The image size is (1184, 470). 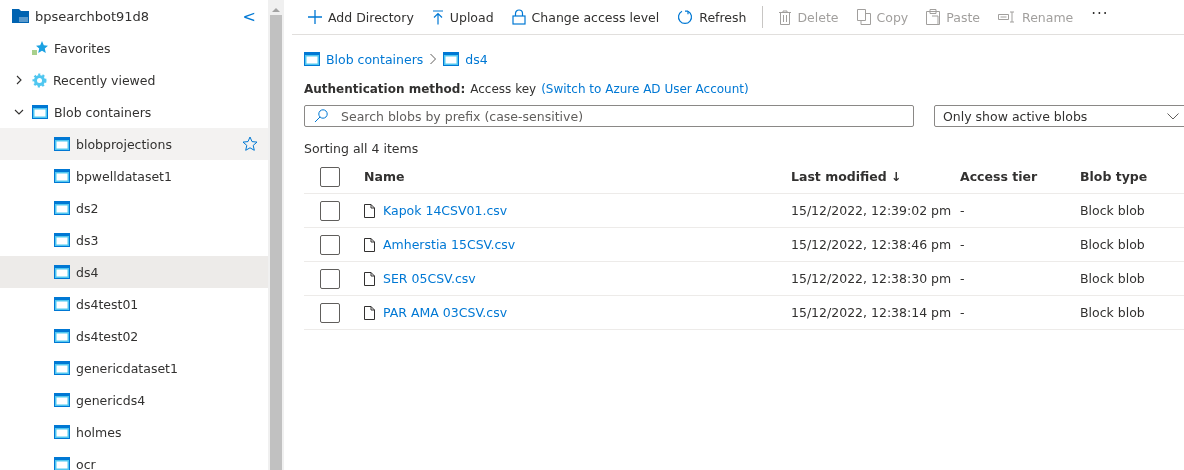 I want to click on star-icon, so click(x=40, y=48).